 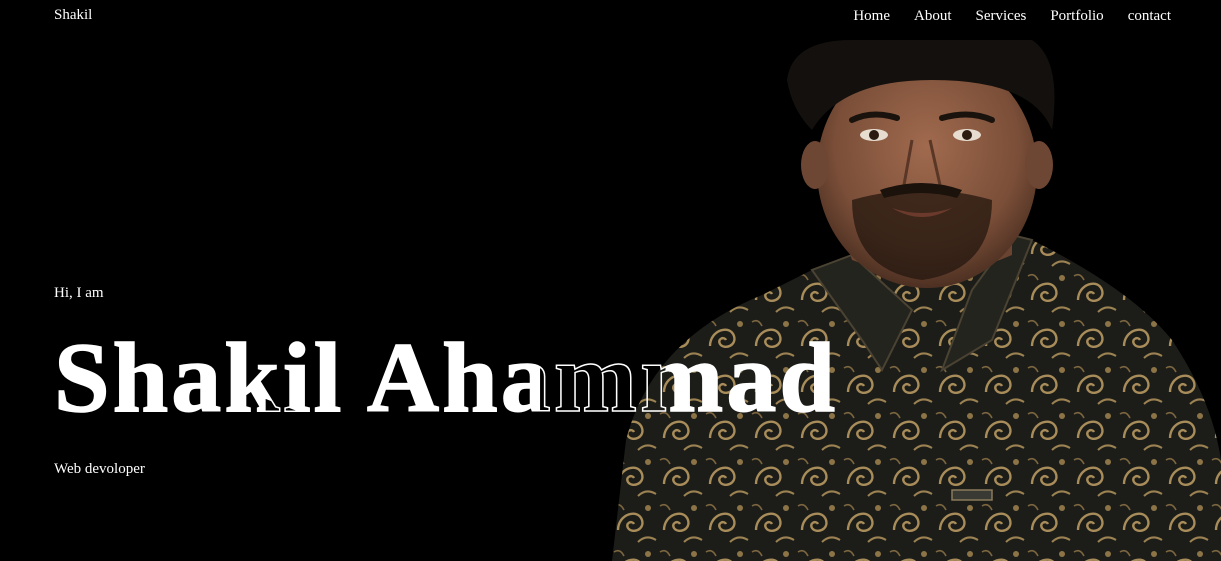 What do you see at coordinates (73, 15) in the screenshot?
I see `brand-logo-link: Shakil` at bounding box center [73, 15].